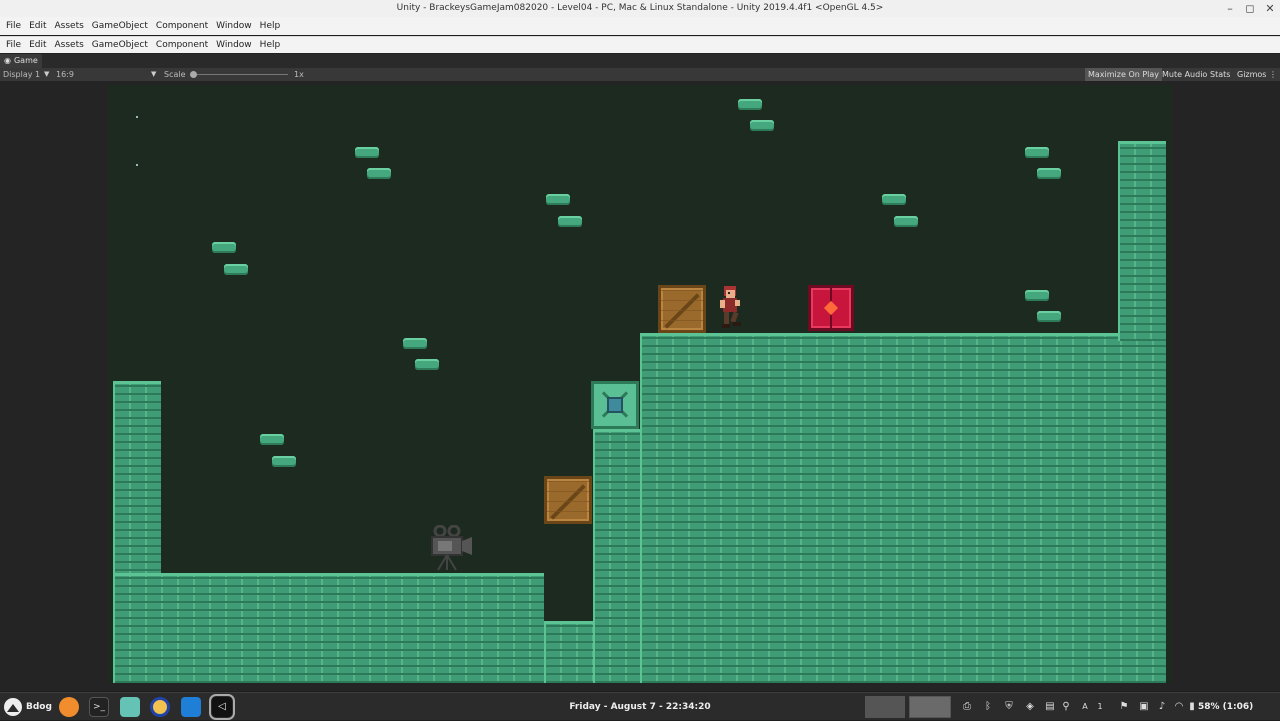 The width and height of the screenshot is (1280, 721). What do you see at coordinates (1142, 241) in the screenshot?
I see `right-pillar-terrain` at bounding box center [1142, 241].